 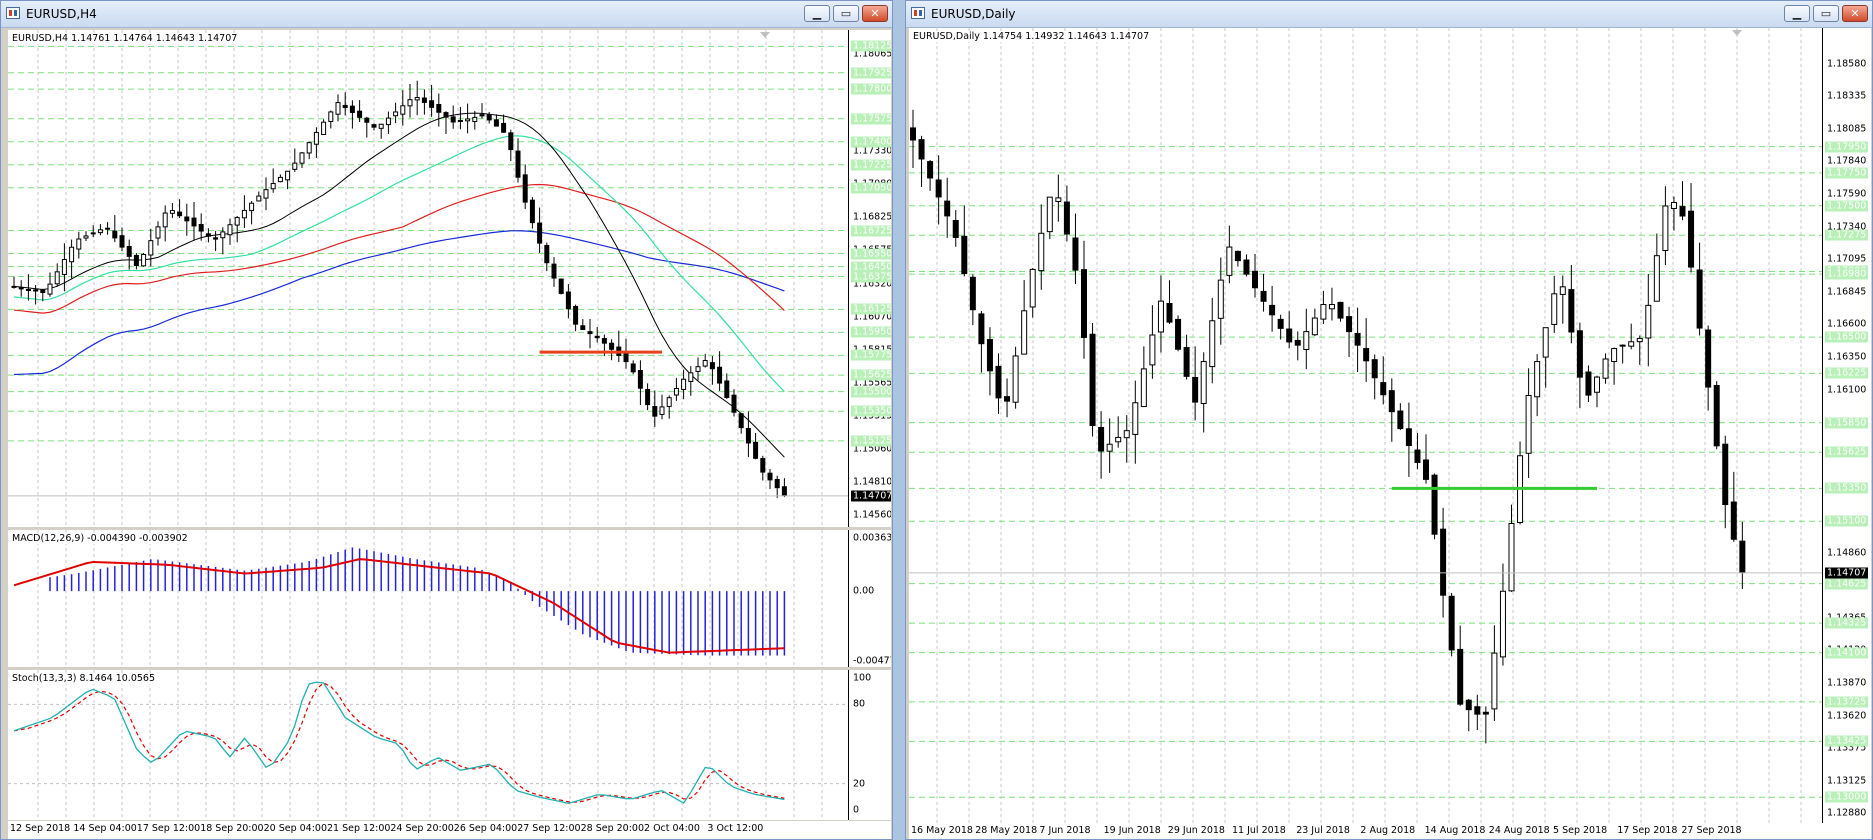 I want to click on level-tag: 1.17275, so click(x=1847, y=235).